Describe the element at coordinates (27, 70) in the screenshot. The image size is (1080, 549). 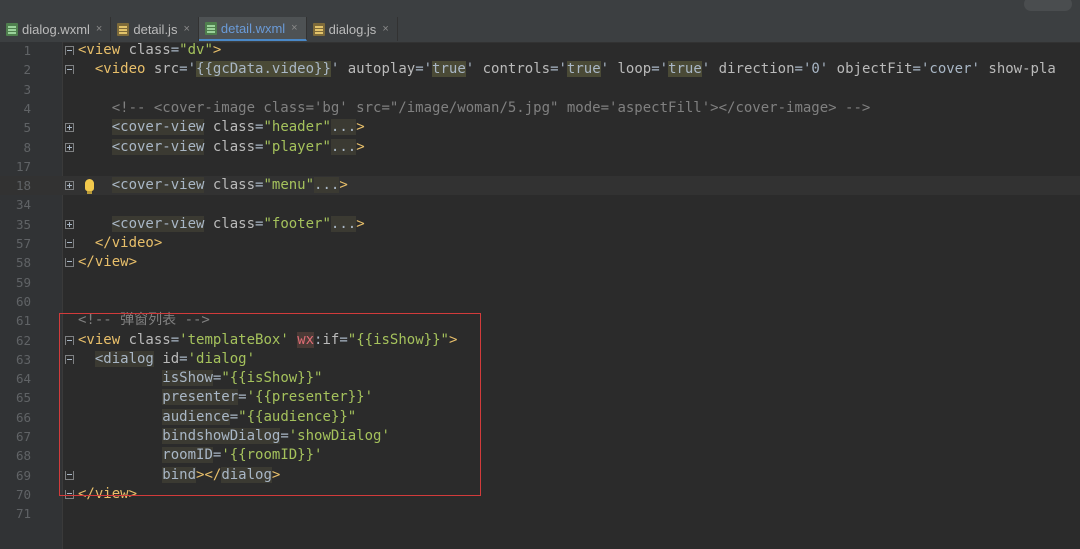
I see `line-number: 2` at that location.